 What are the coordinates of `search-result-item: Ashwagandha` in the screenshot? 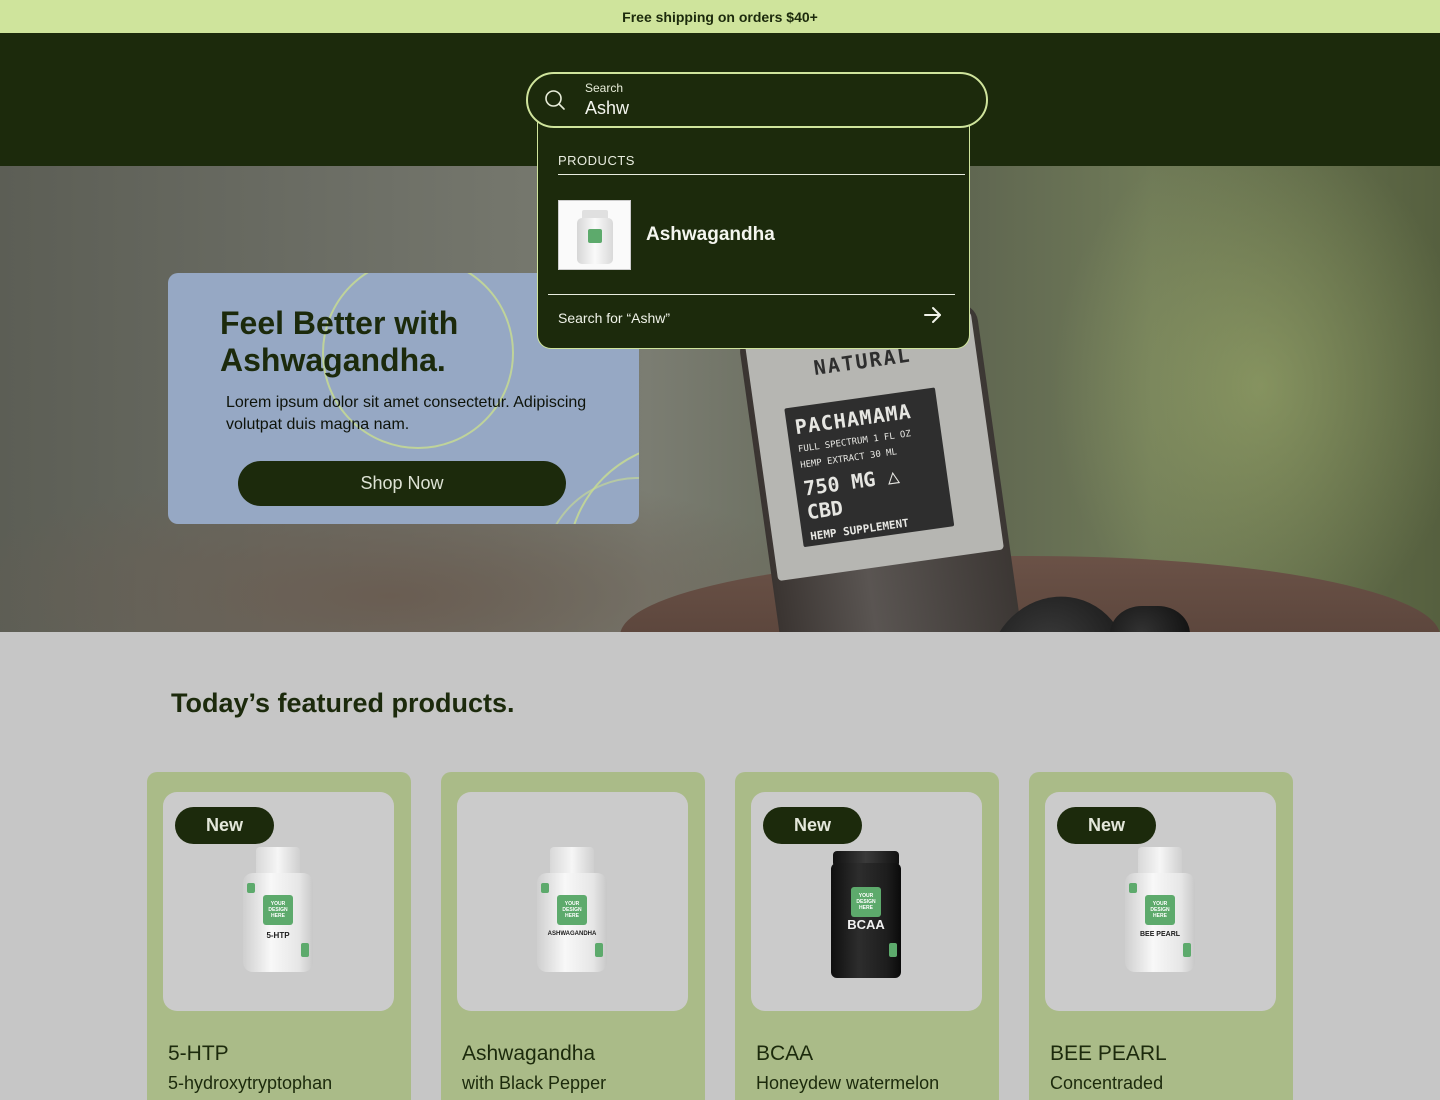 It's located at (761, 235).